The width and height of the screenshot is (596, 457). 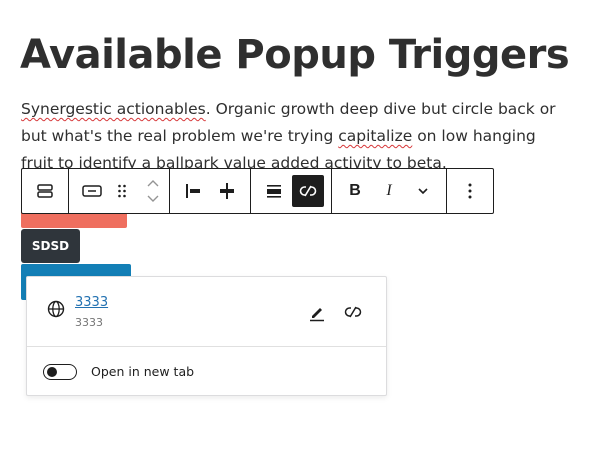 I want to click on align-icon, so click(x=274, y=191).